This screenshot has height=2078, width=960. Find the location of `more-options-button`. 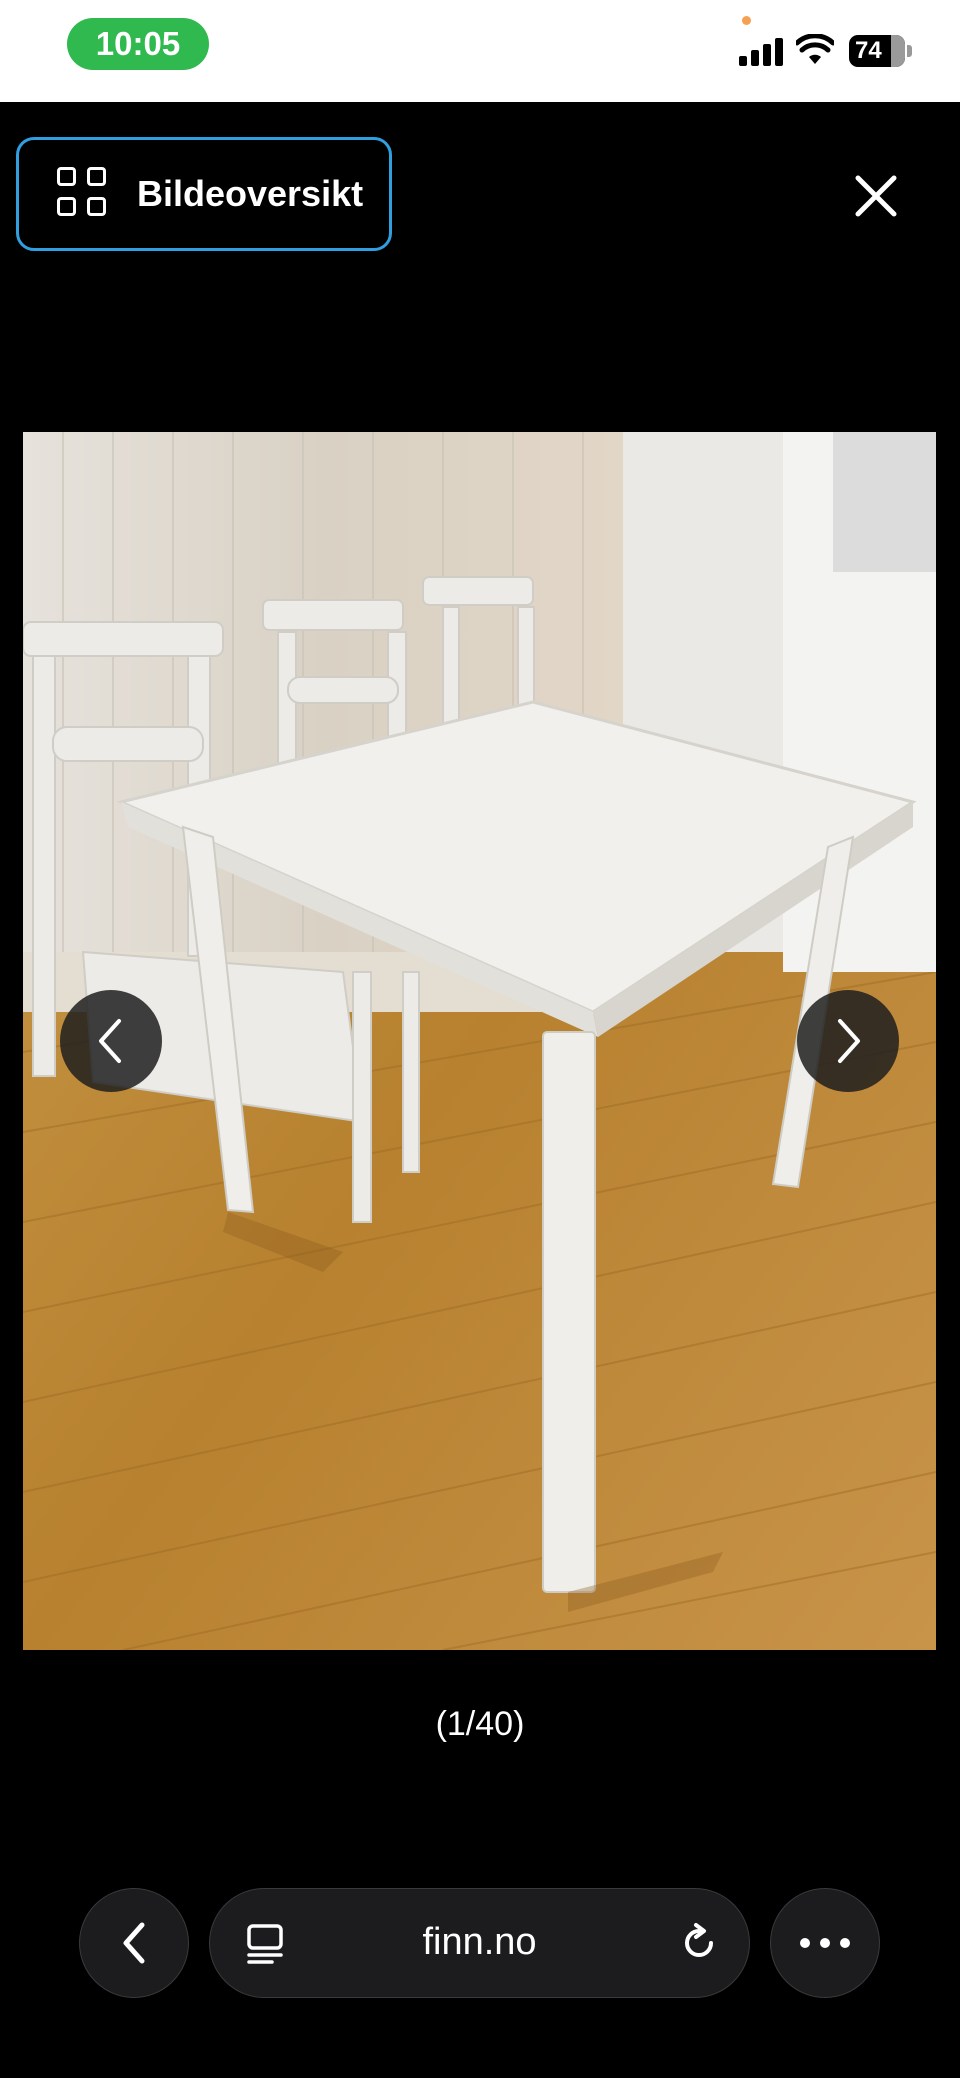

more-options-button is located at coordinates (825, 1943).